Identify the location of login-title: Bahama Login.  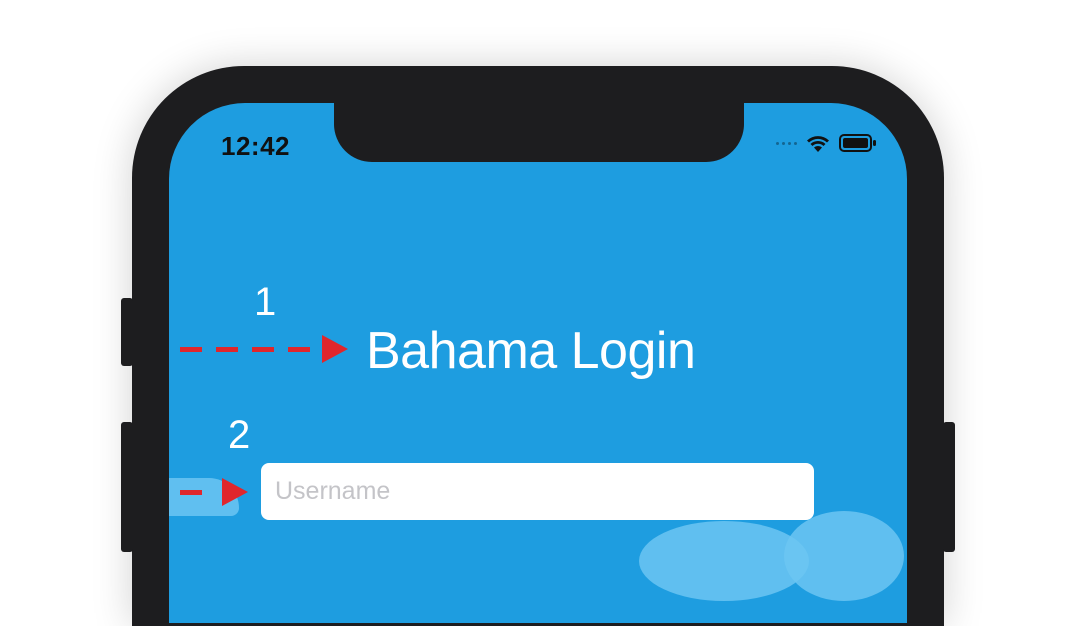
(531, 351).